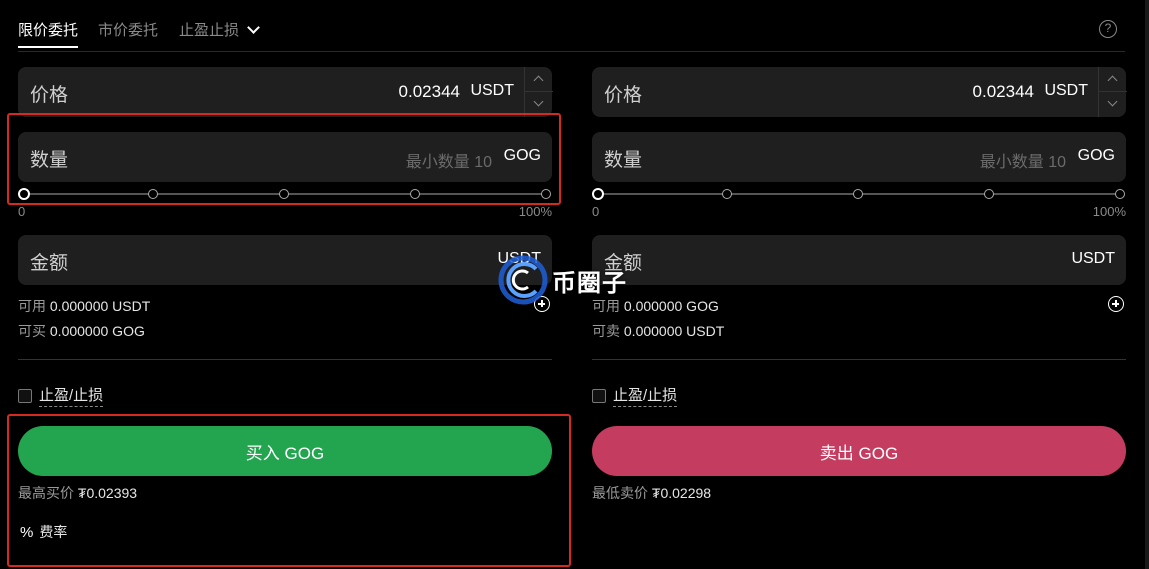 The image size is (1149, 569). I want to click on buy-amount-input: 金额 USDT, so click(285, 260).